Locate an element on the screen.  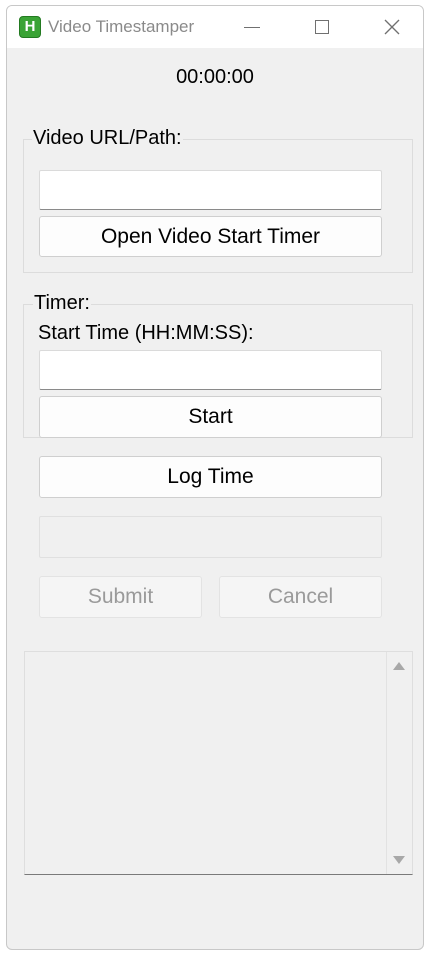
start-time-input is located at coordinates (210, 370).